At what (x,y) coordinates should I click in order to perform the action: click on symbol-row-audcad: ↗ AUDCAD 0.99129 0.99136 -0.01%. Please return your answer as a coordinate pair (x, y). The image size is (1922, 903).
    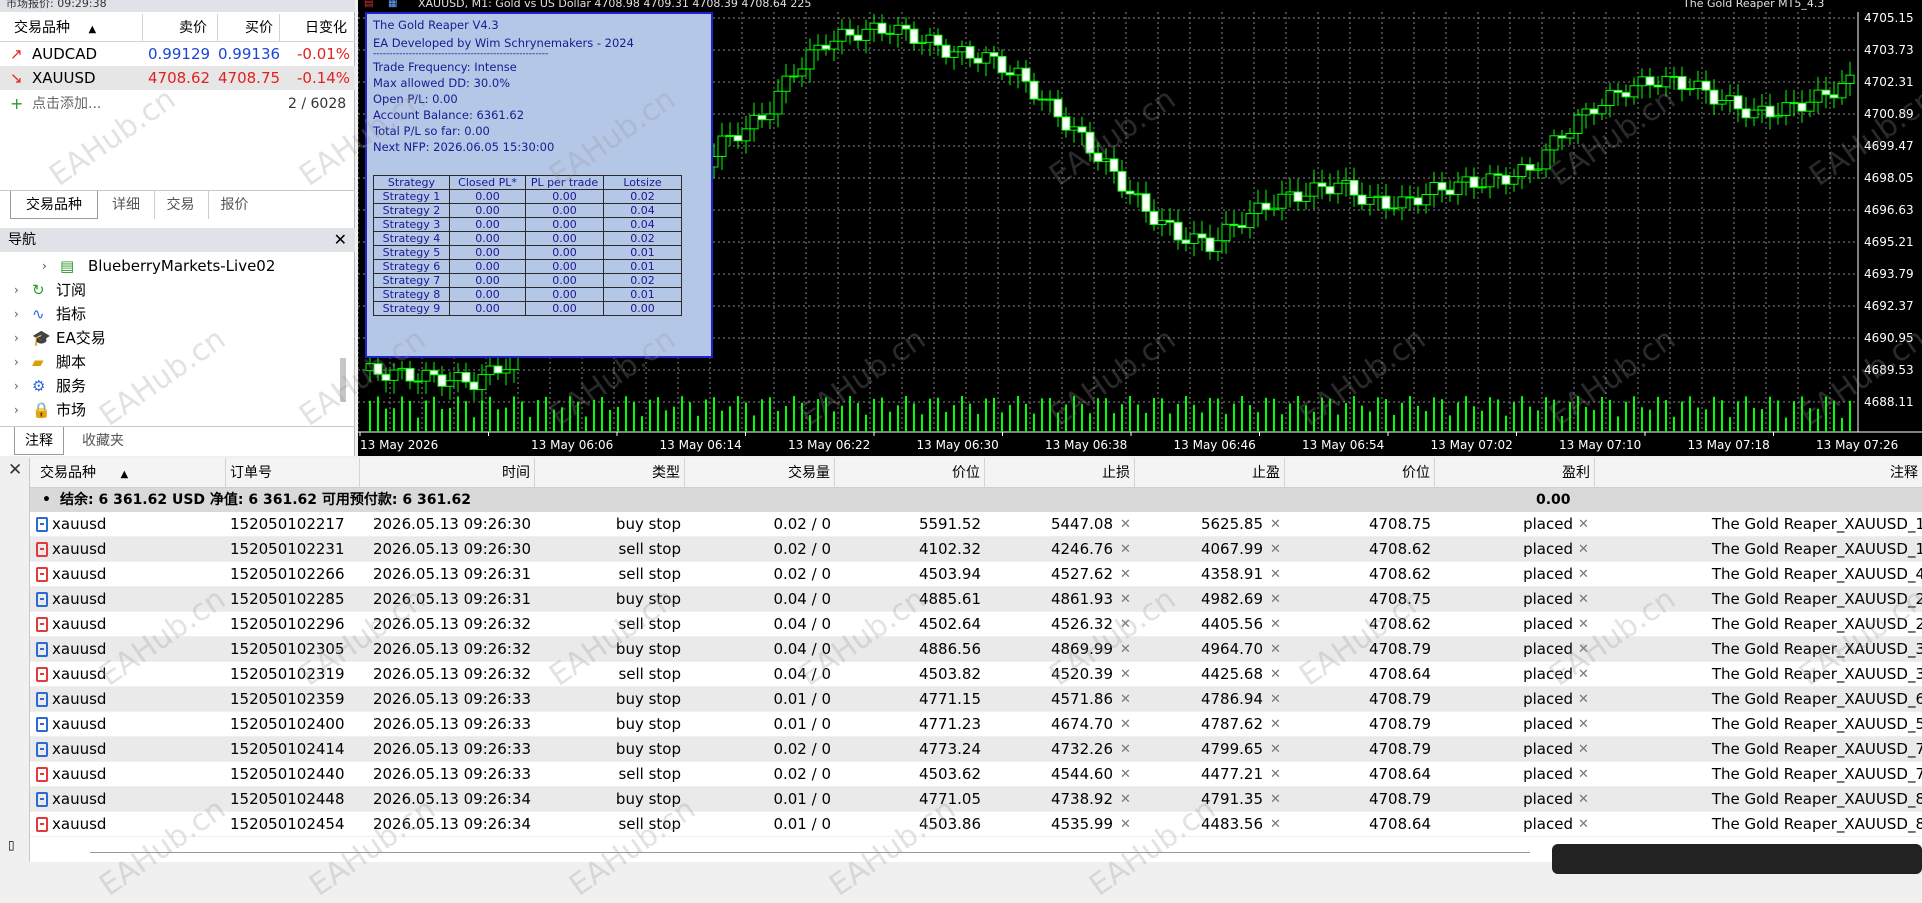
    Looking at the image, I should click on (177, 54).